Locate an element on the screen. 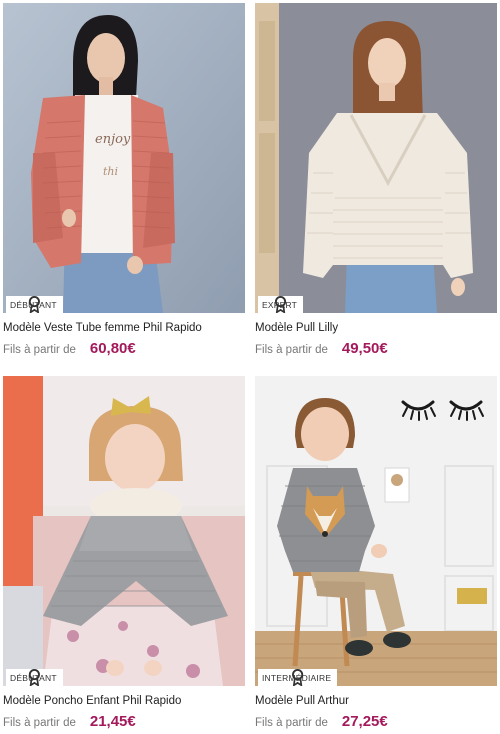 The width and height of the screenshot is (500, 734). price-row: Fils à partir de 60,80€ is located at coordinates (124, 348).